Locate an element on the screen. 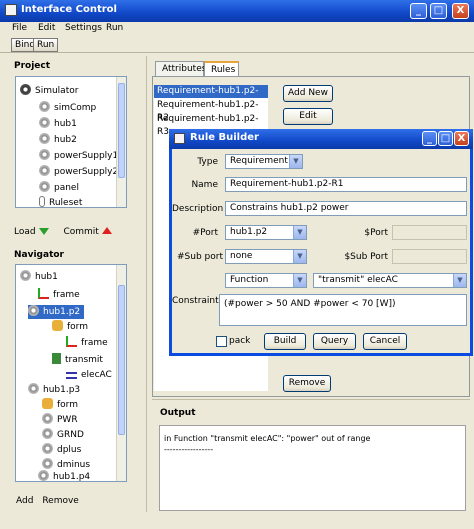 The height and width of the screenshot is (529, 474). name-field: Requirement-hub1.p2-R1 is located at coordinates (346, 184).